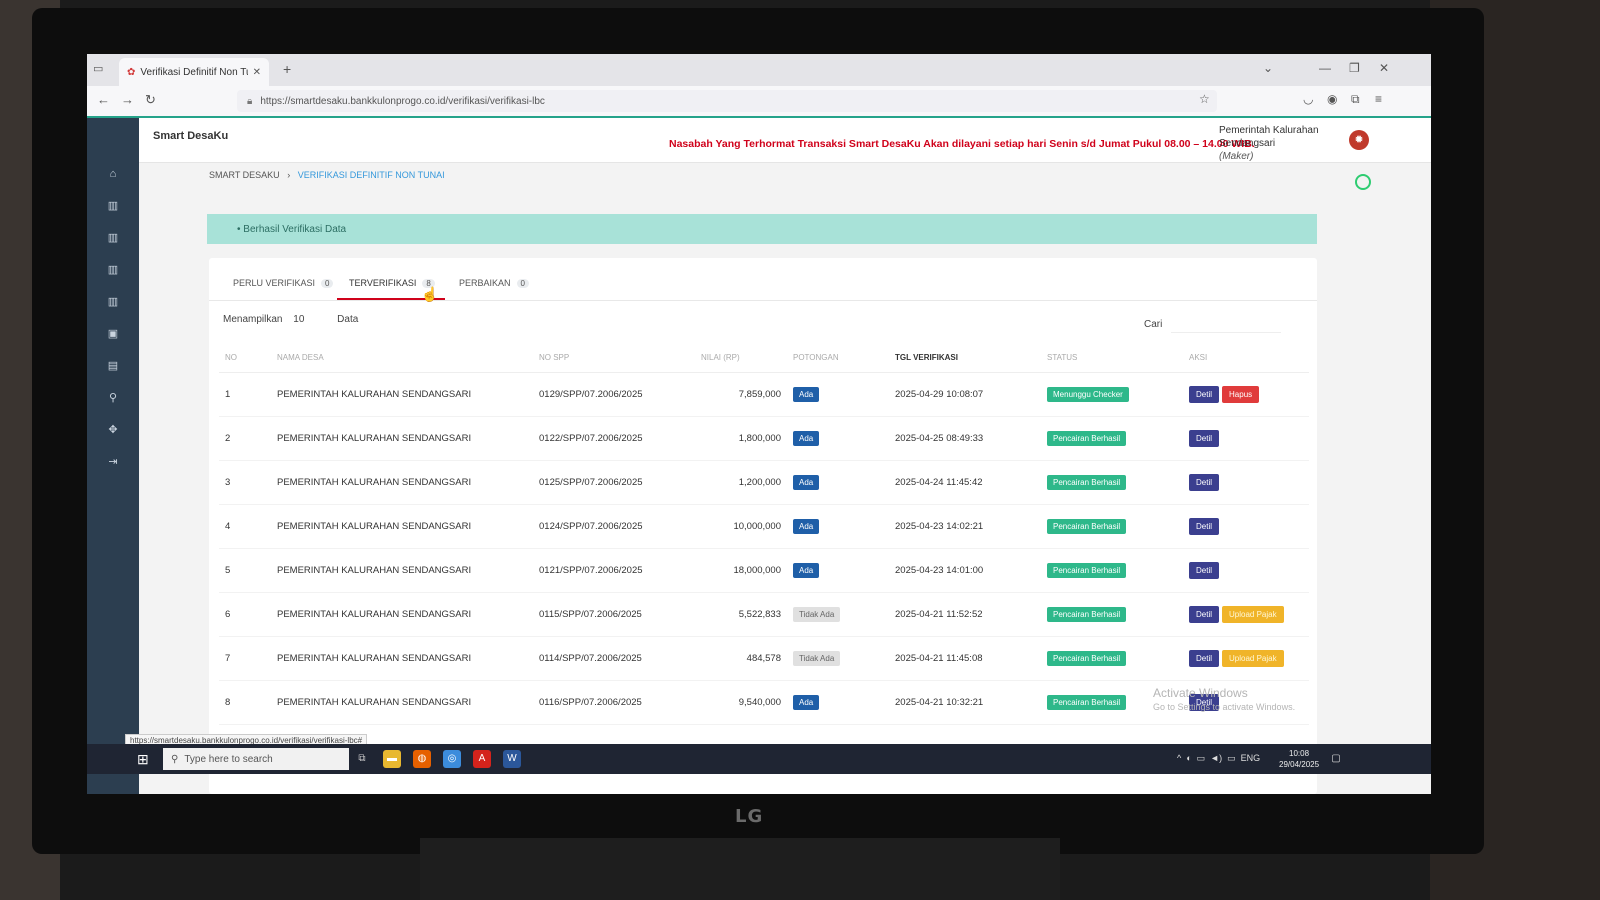 The width and height of the screenshot is (1600, 900). Describe the element at coordinates (1088, 394) in the screenshot. I see `status-badge: Menunggu Checker` at that location.